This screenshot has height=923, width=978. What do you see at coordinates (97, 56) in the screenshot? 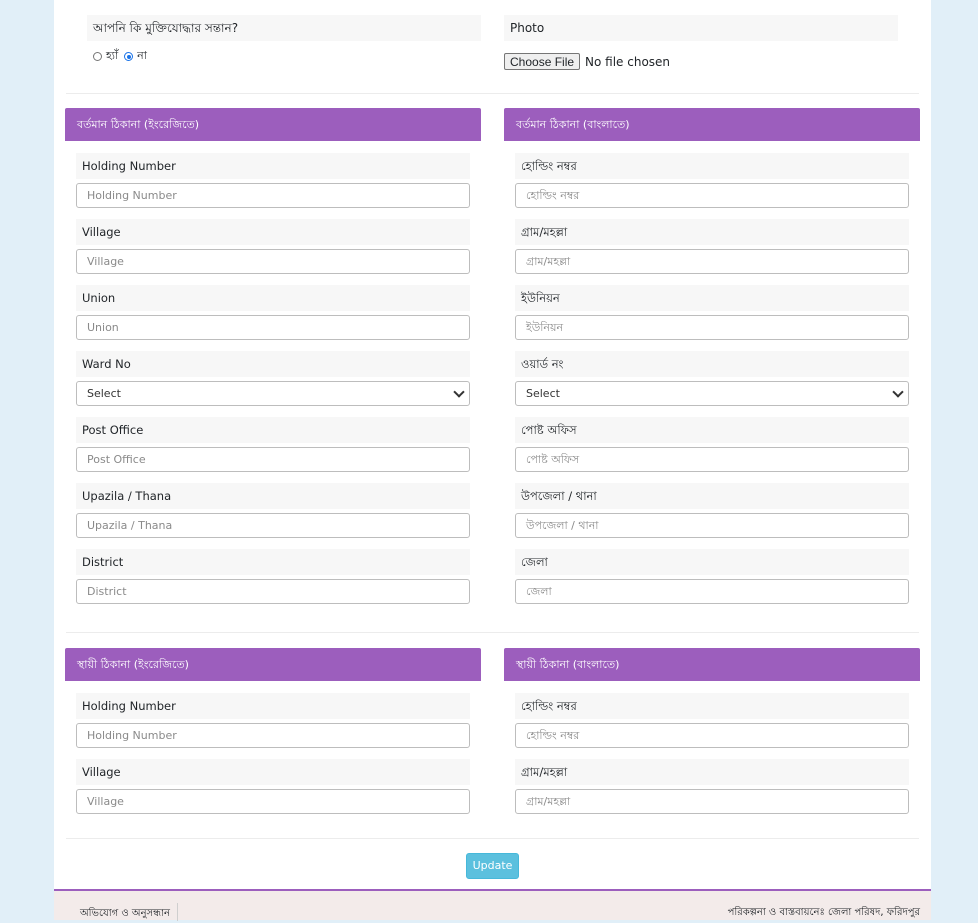
I see `radio-yes` at bounding box center [97, 56].